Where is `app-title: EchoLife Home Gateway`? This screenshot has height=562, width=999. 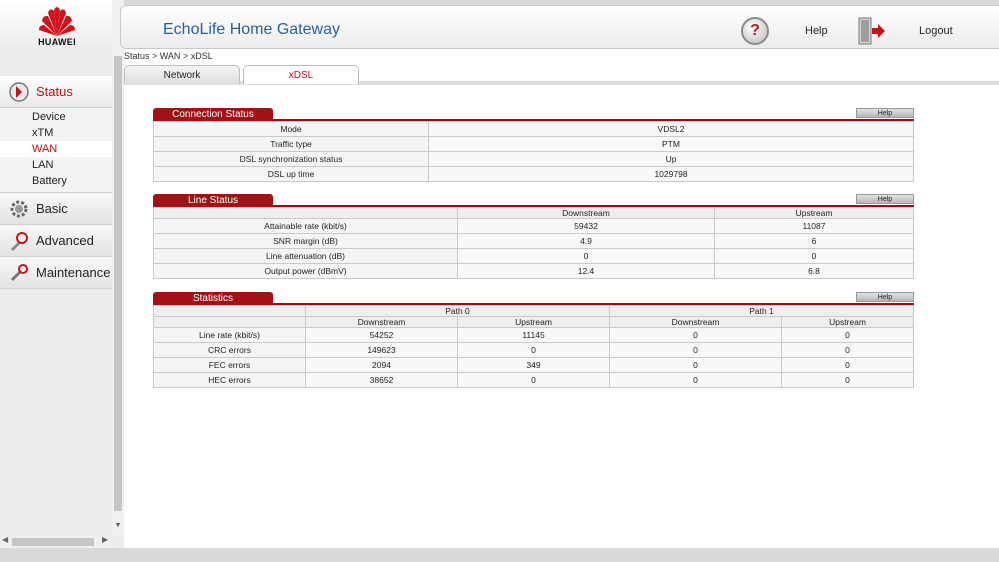 app-title: EchoLife Home Gateway is located at coordinates (251, 29).